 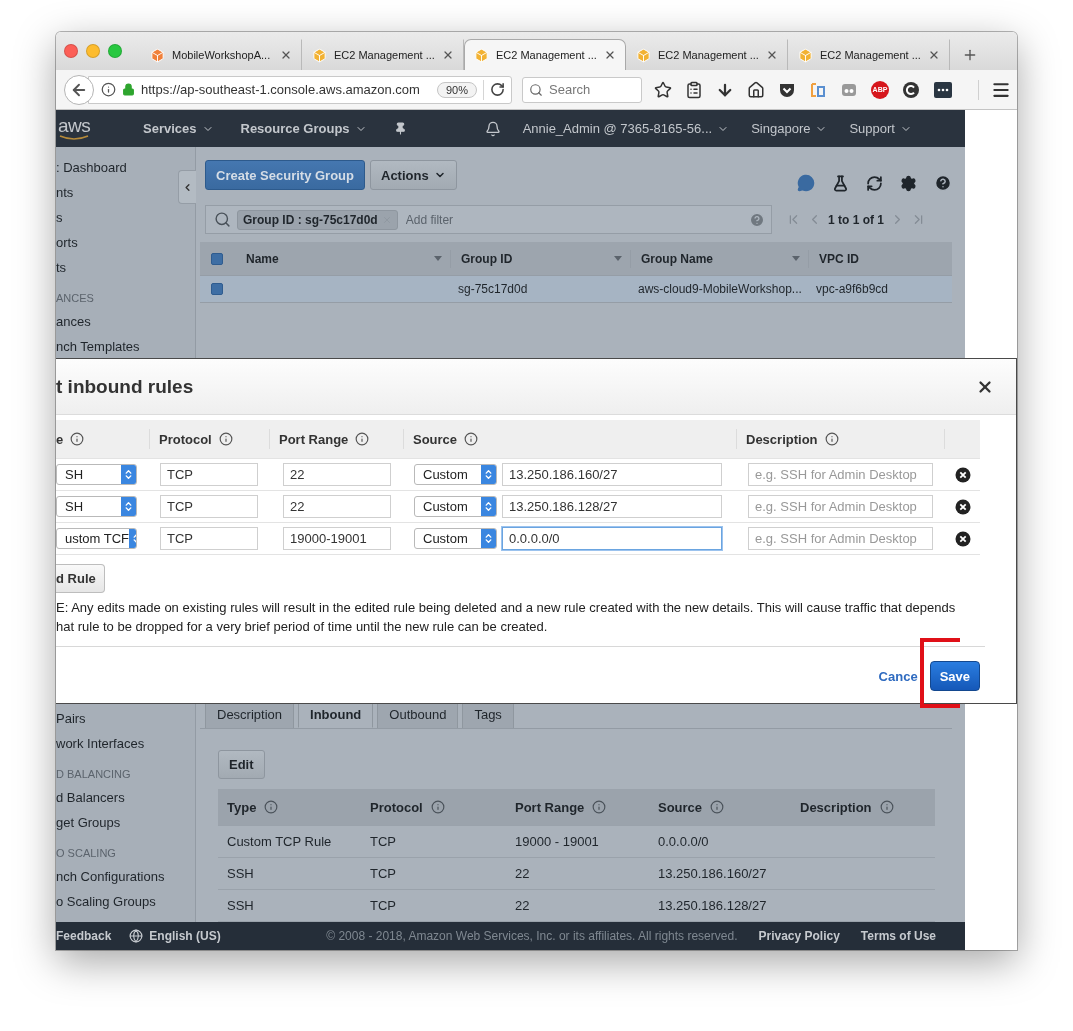 What do you see at coordinates (818, 89) in the screenshot?
I see `bracket-icon` at bounding box center [818, 89].